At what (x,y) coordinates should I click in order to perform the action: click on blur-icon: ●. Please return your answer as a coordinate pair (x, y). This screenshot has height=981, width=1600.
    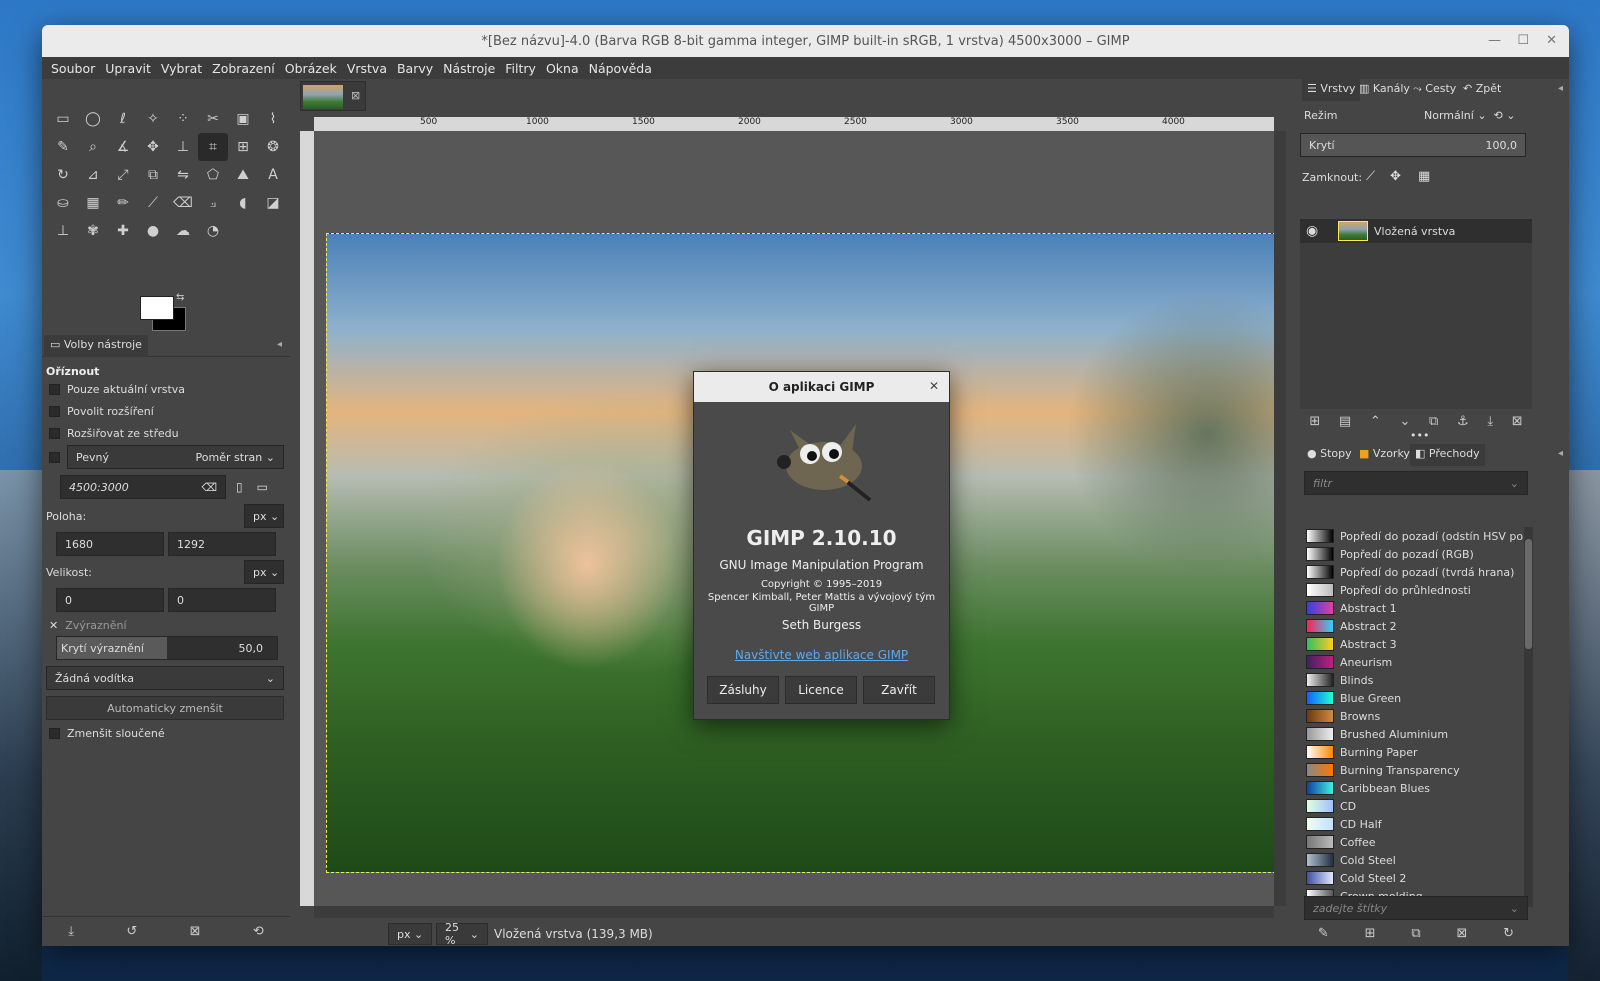
    Looking at the image, I should click on (153, 231).